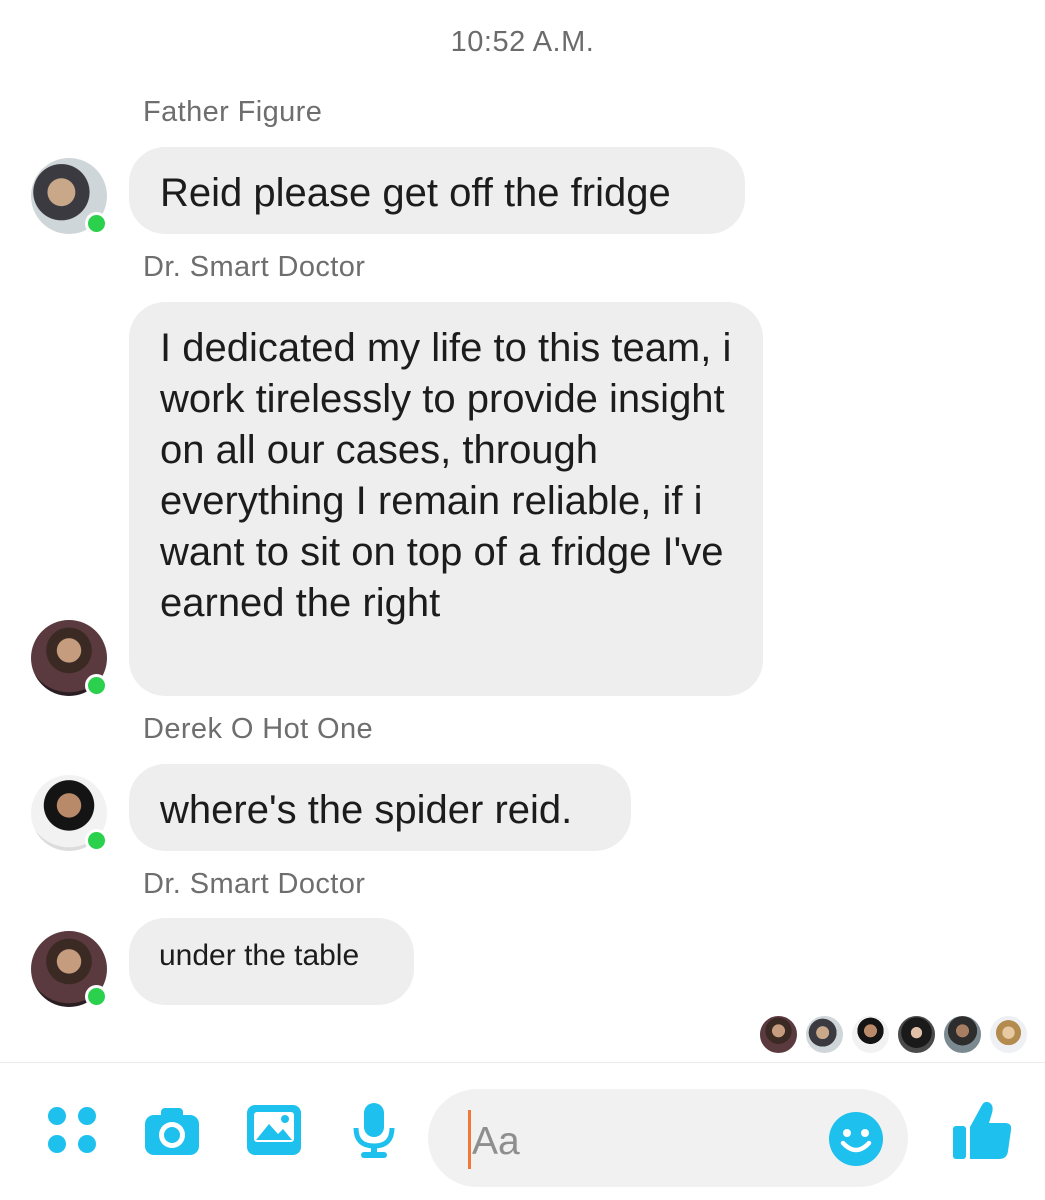 The image size is (1045, 1200). What do you see at coordinates (982, 1130) in the screenshot?
I see `thumbs-up-icon` at bounding box center [982, 1130].